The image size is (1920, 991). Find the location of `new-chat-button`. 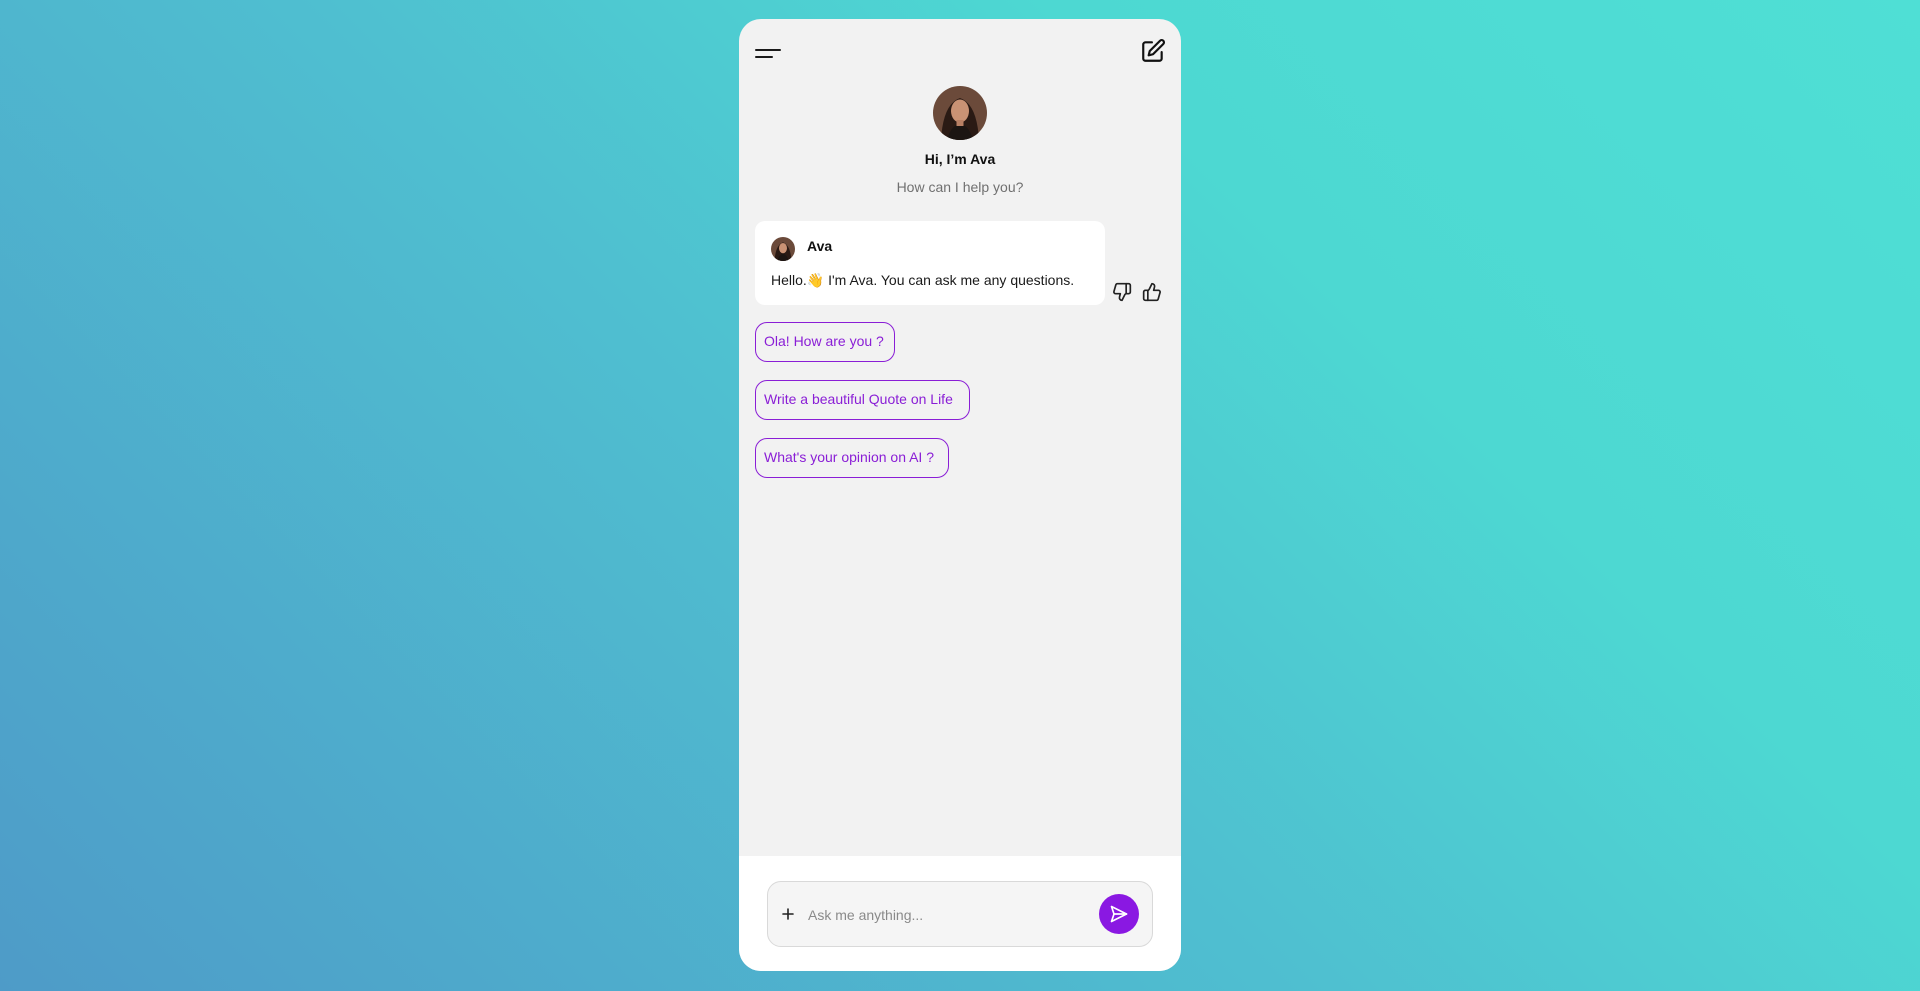

new-chat-button is located at coordinates (1153, 51).